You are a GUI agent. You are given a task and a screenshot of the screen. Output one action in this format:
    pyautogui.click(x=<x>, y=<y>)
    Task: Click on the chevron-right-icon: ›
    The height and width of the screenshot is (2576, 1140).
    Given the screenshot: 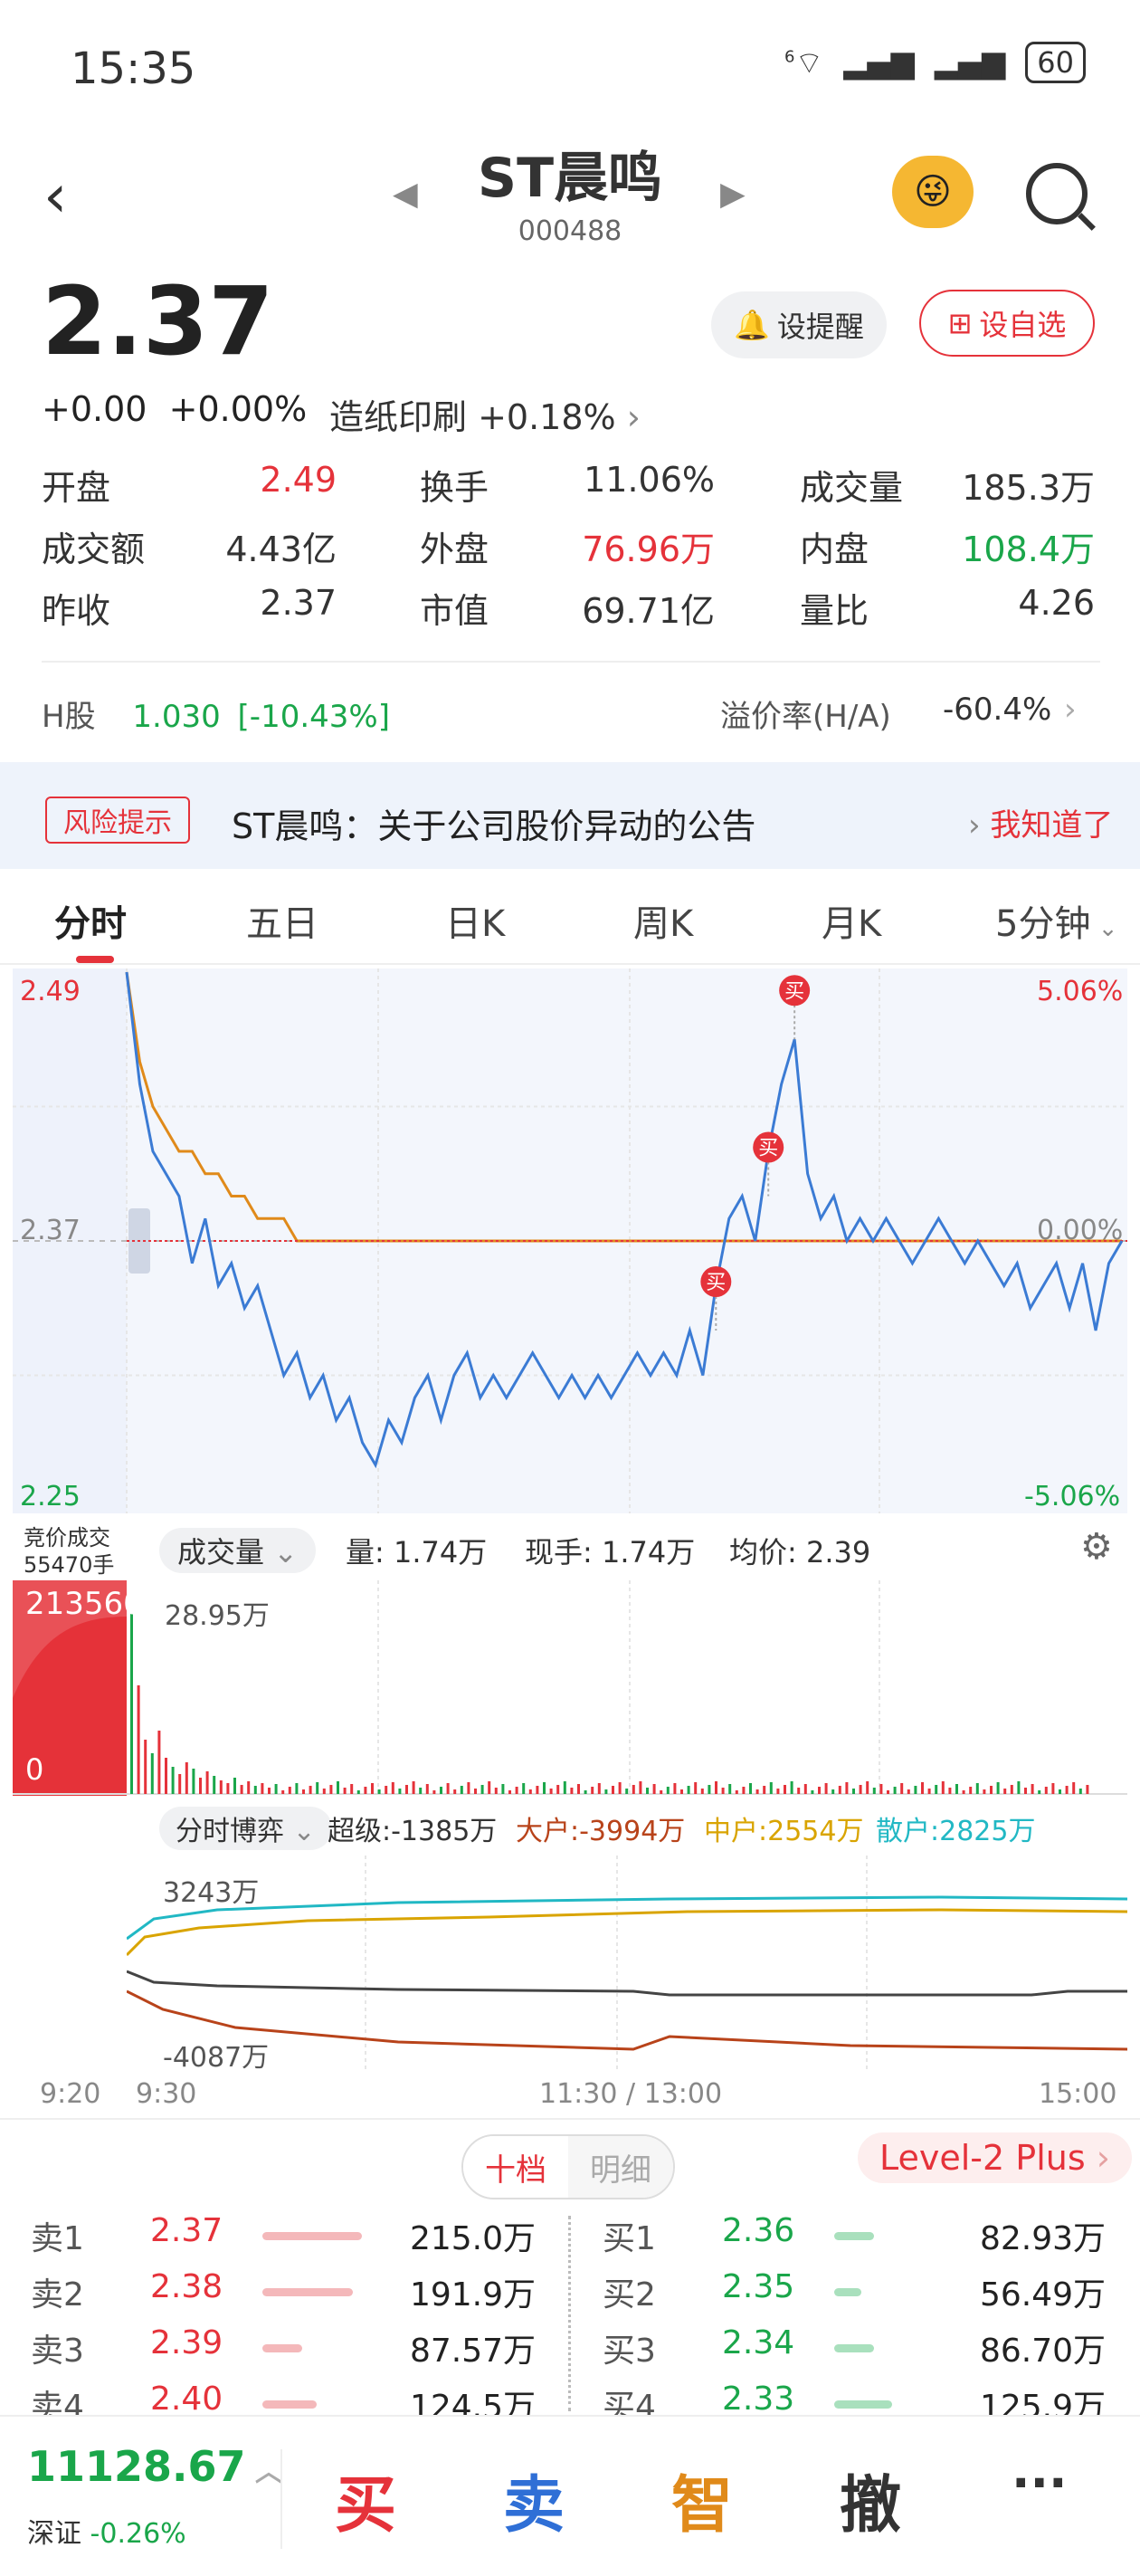 What is the action you would take?
    pyautogui.click(x=980, y=826)
    